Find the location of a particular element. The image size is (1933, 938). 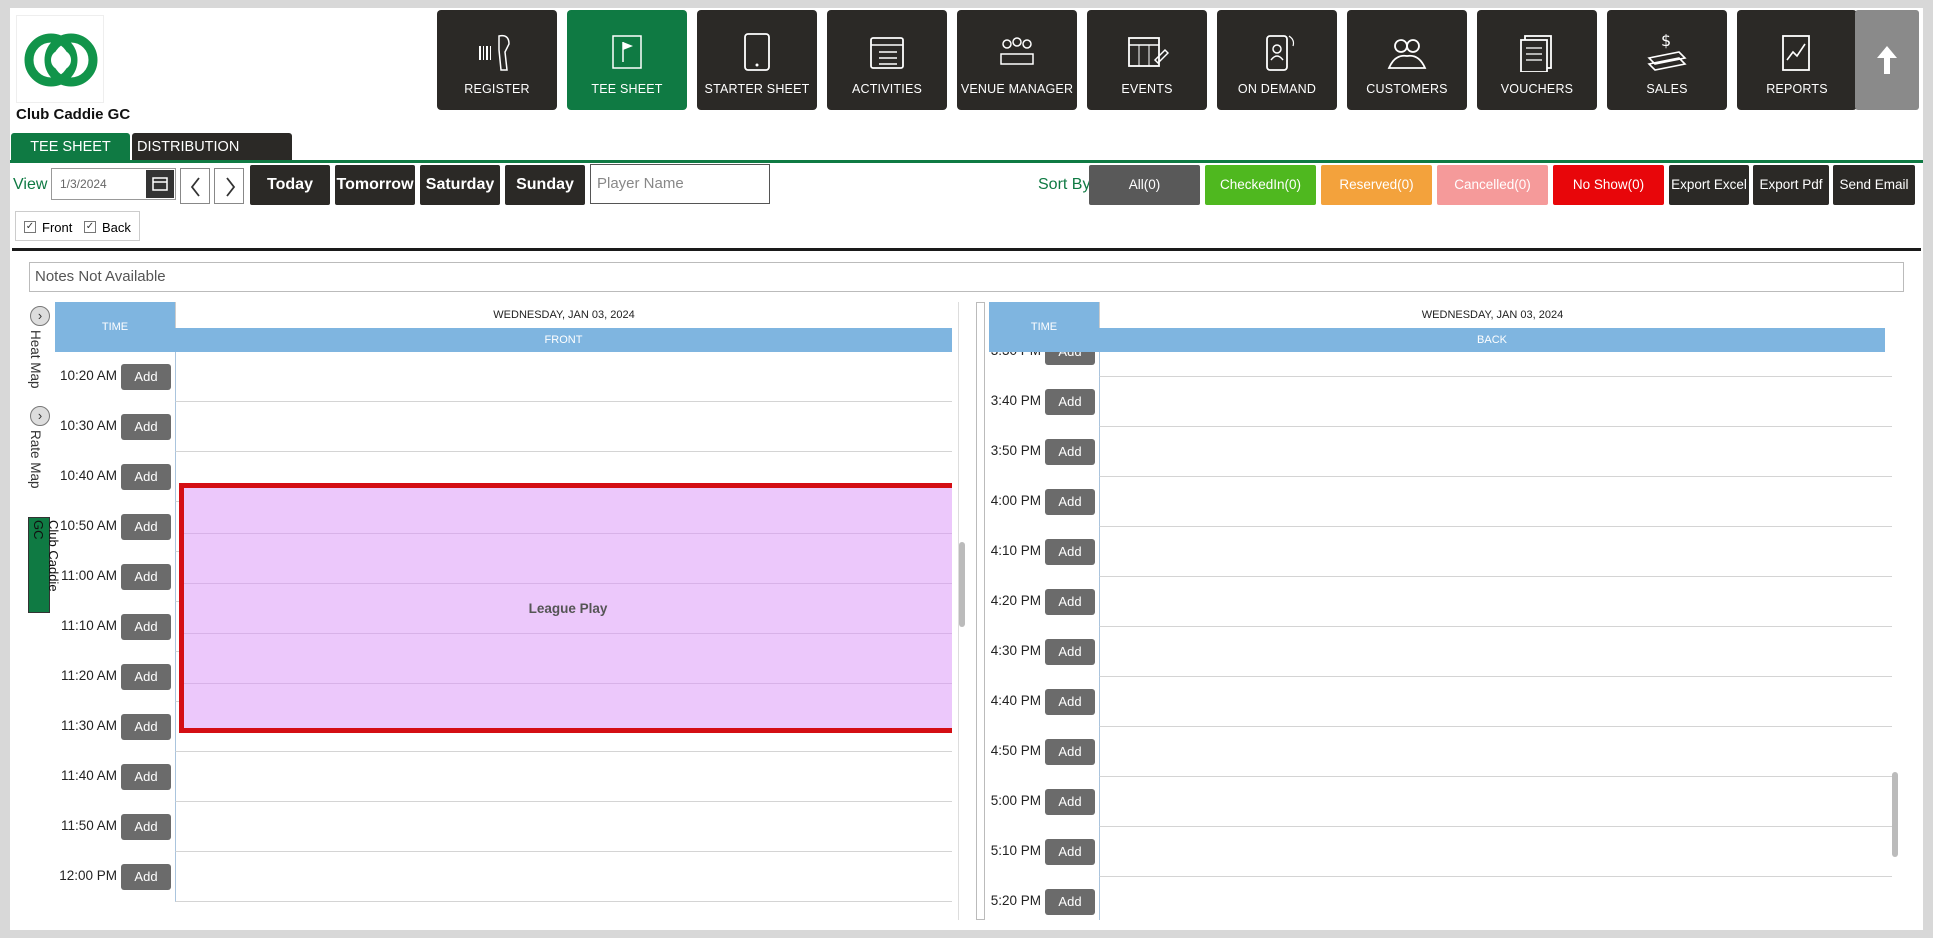

scroll-top-button is located at coordinates (1887, 60).